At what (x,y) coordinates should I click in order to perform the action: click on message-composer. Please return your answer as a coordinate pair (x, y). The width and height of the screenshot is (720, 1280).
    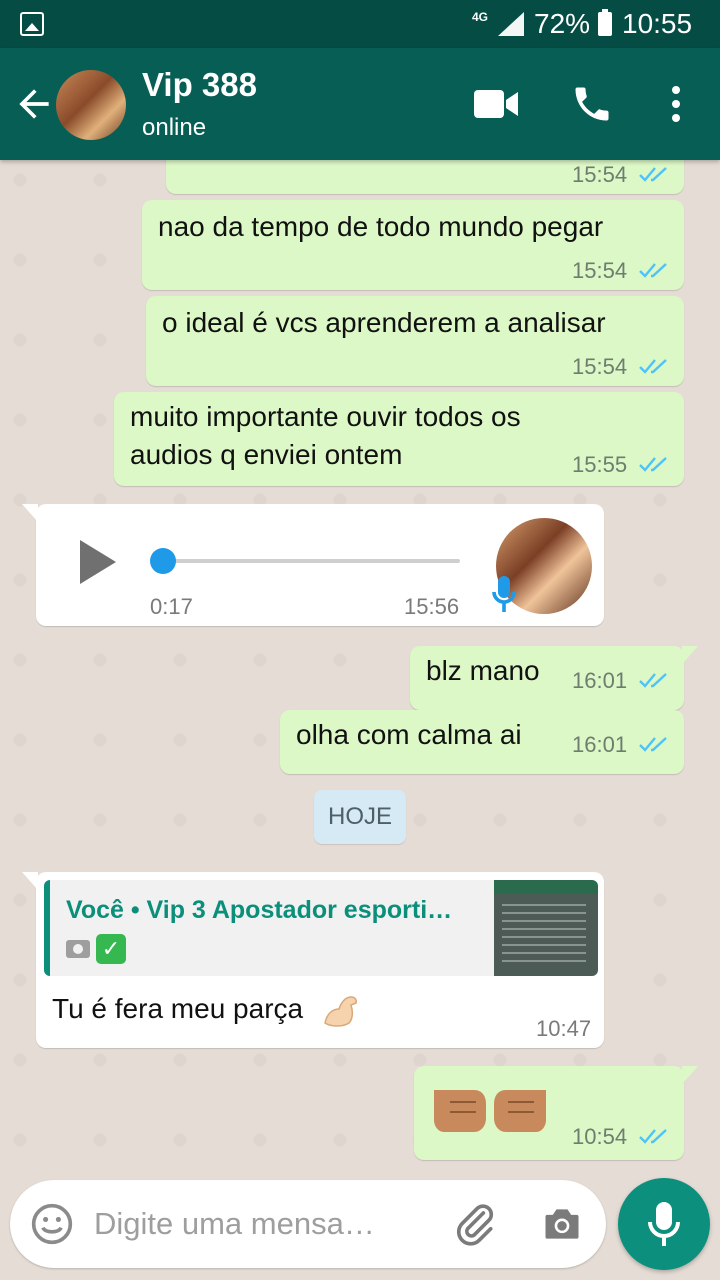
    Looking at the image, I should click on (308, 1224).